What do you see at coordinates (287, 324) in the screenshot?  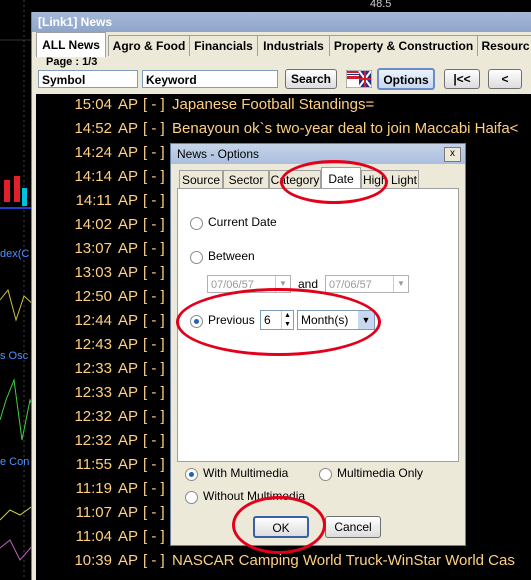 I see `spin-down-icon: ▼` at bounding box center [287, 324].